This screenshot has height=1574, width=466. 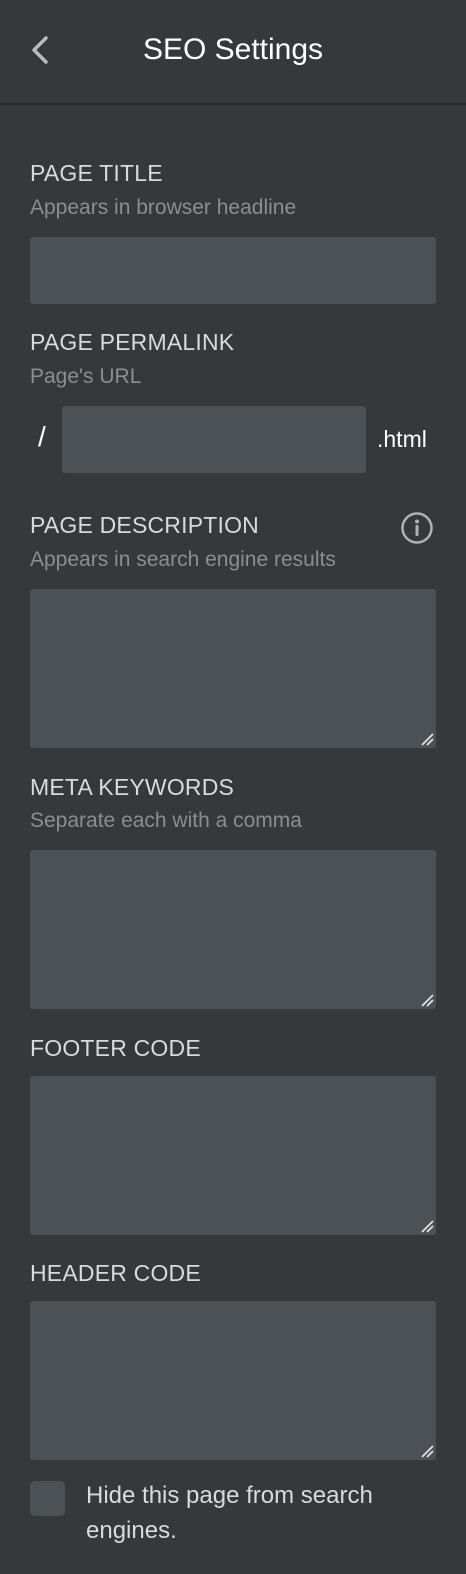 I want to click on header-code-label: HEADER CODE, so click(x=115, y=1273).